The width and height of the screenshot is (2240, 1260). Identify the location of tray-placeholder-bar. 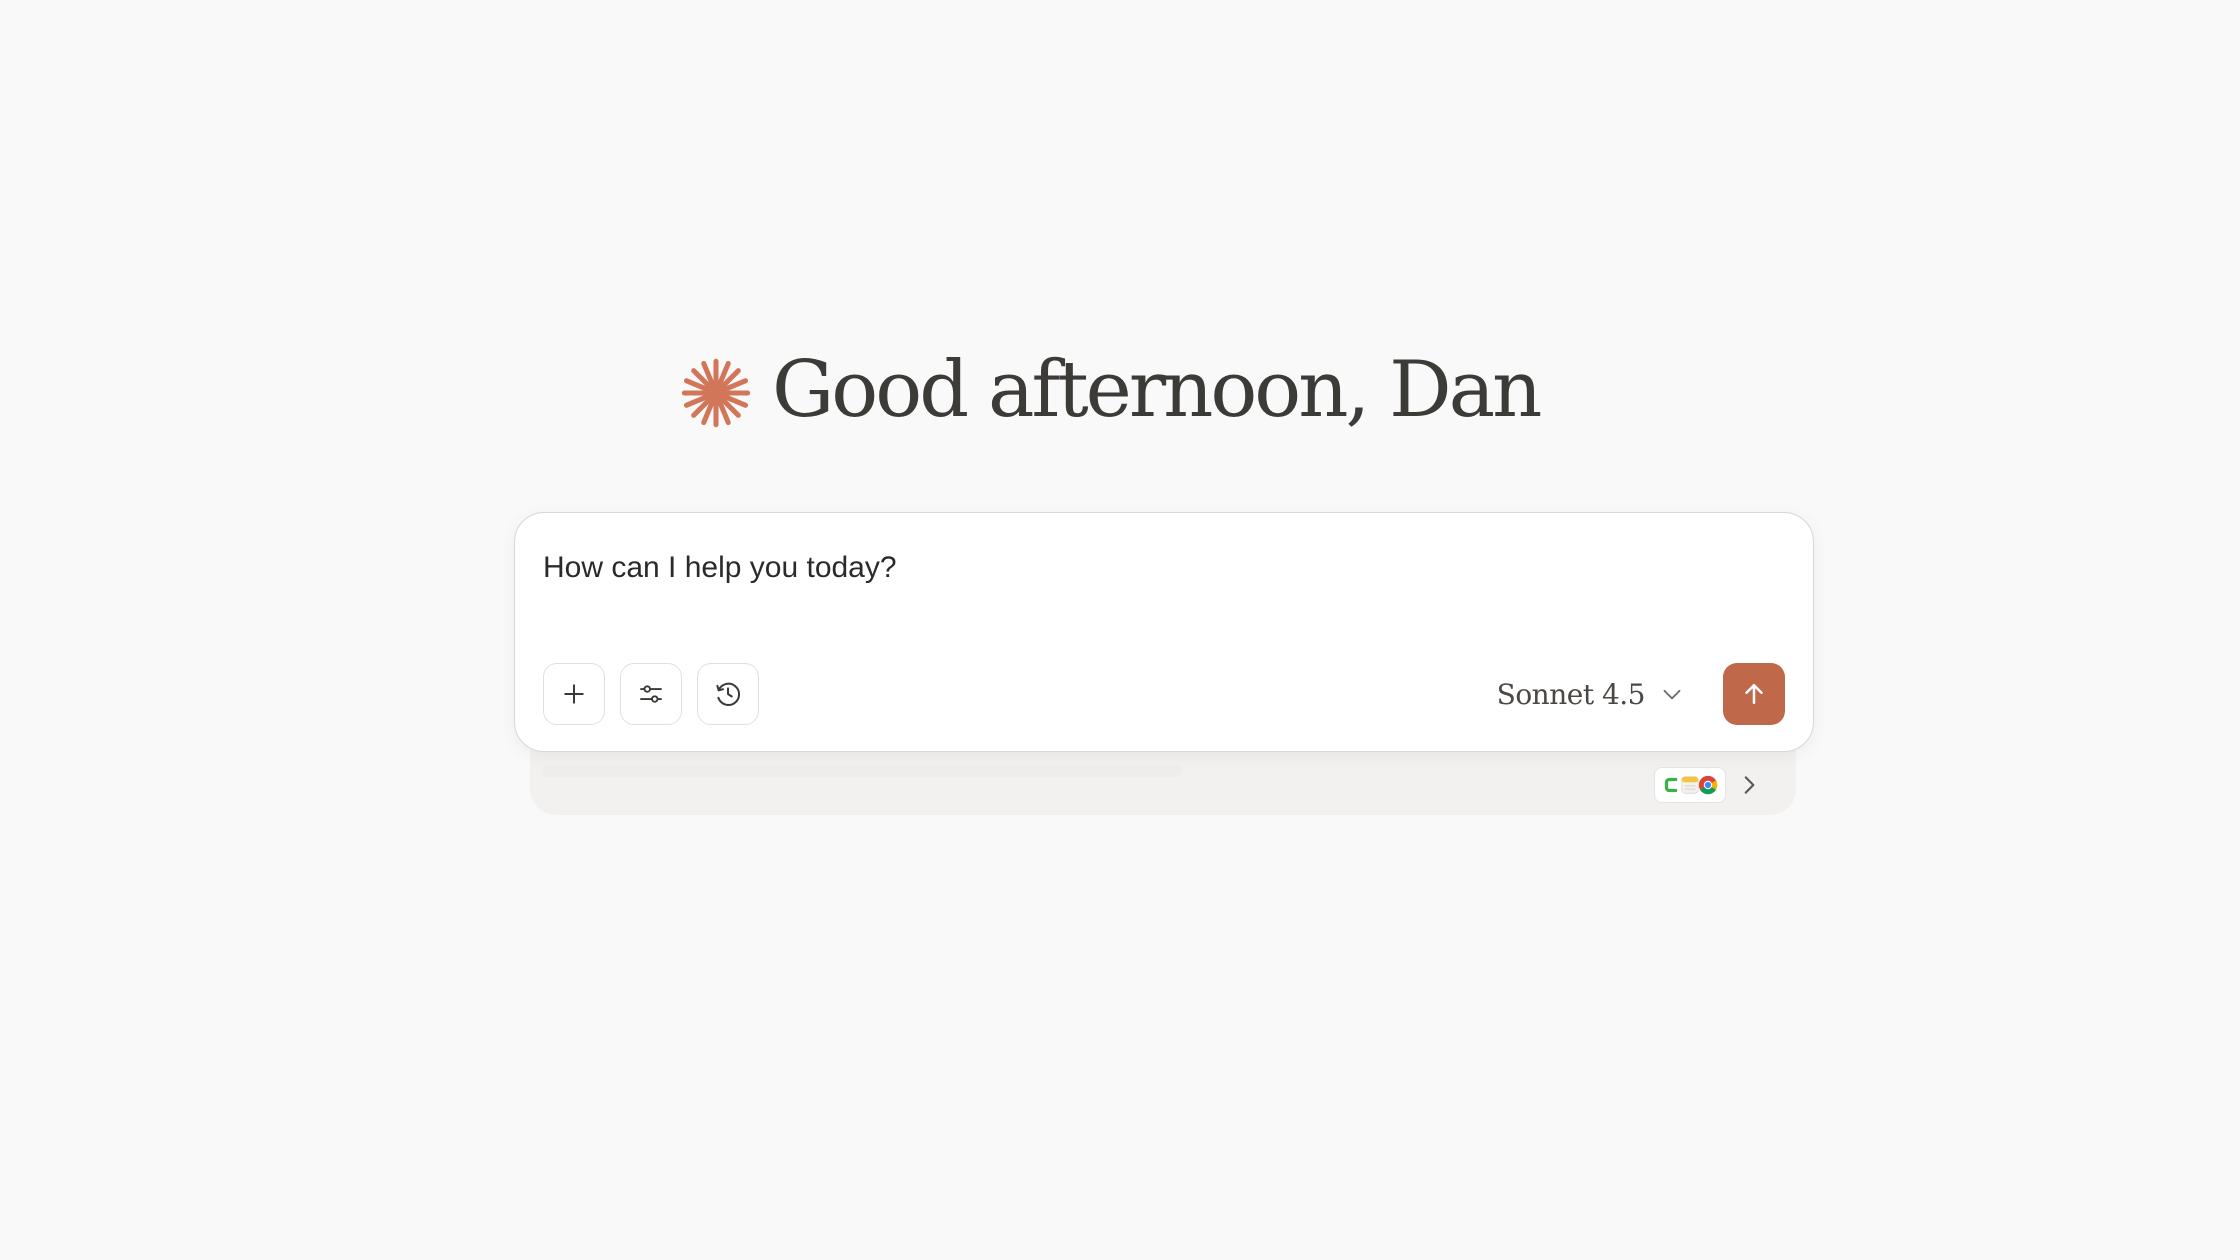
(862, 771).